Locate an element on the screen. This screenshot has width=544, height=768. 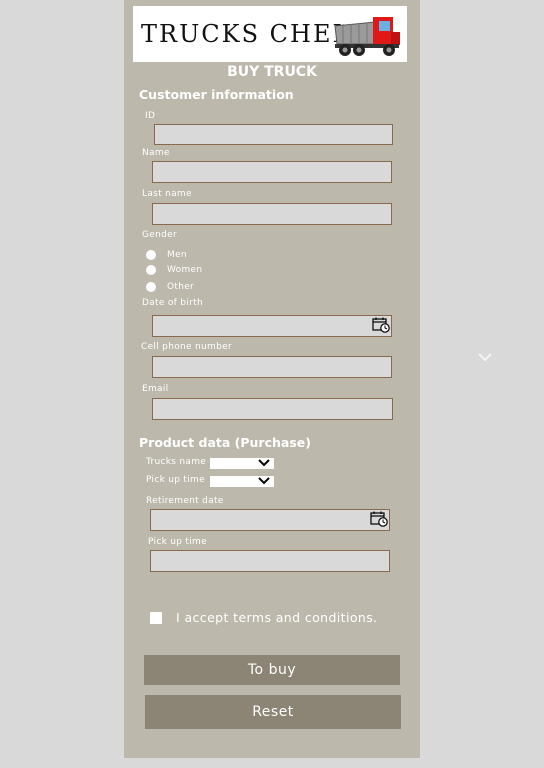
email-input is located at coordinates (272, 409).